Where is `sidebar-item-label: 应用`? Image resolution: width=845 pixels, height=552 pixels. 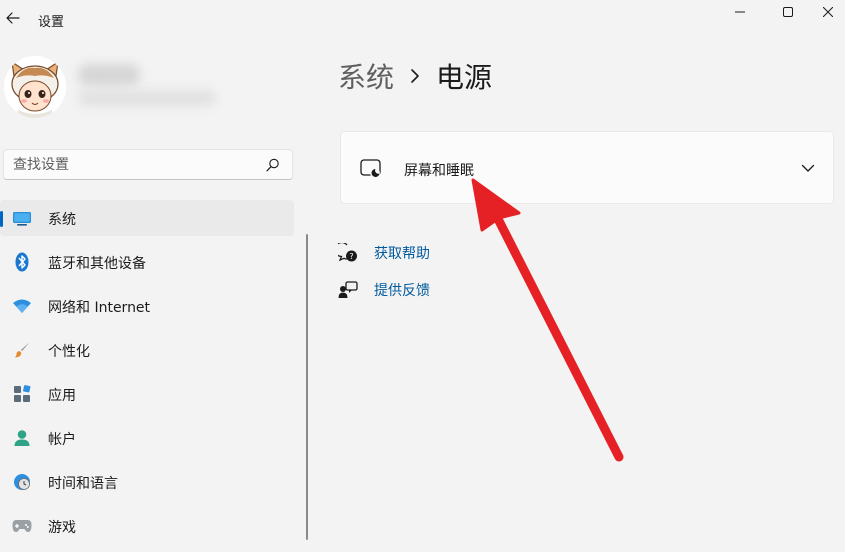 sidebar-item-label: 应用 is located at coordinates (62, 396).